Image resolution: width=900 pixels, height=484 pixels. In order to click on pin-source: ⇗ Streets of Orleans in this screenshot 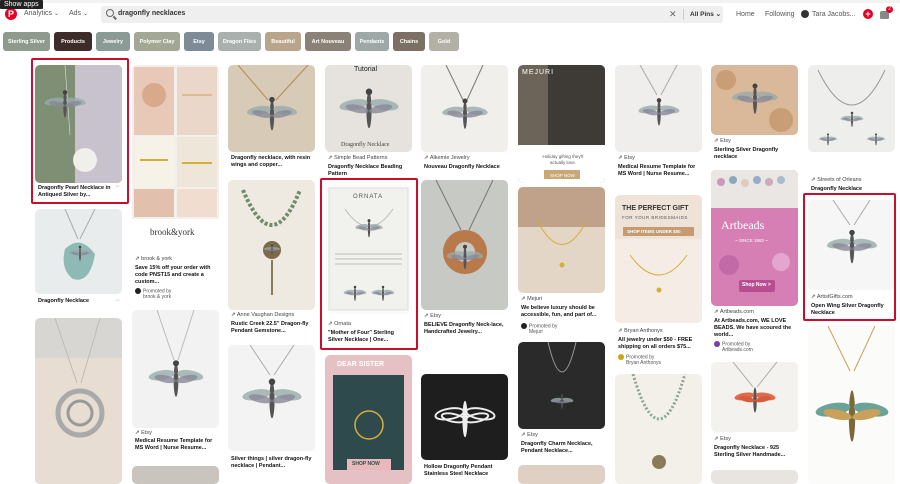, I will do `click(852, 180)`.